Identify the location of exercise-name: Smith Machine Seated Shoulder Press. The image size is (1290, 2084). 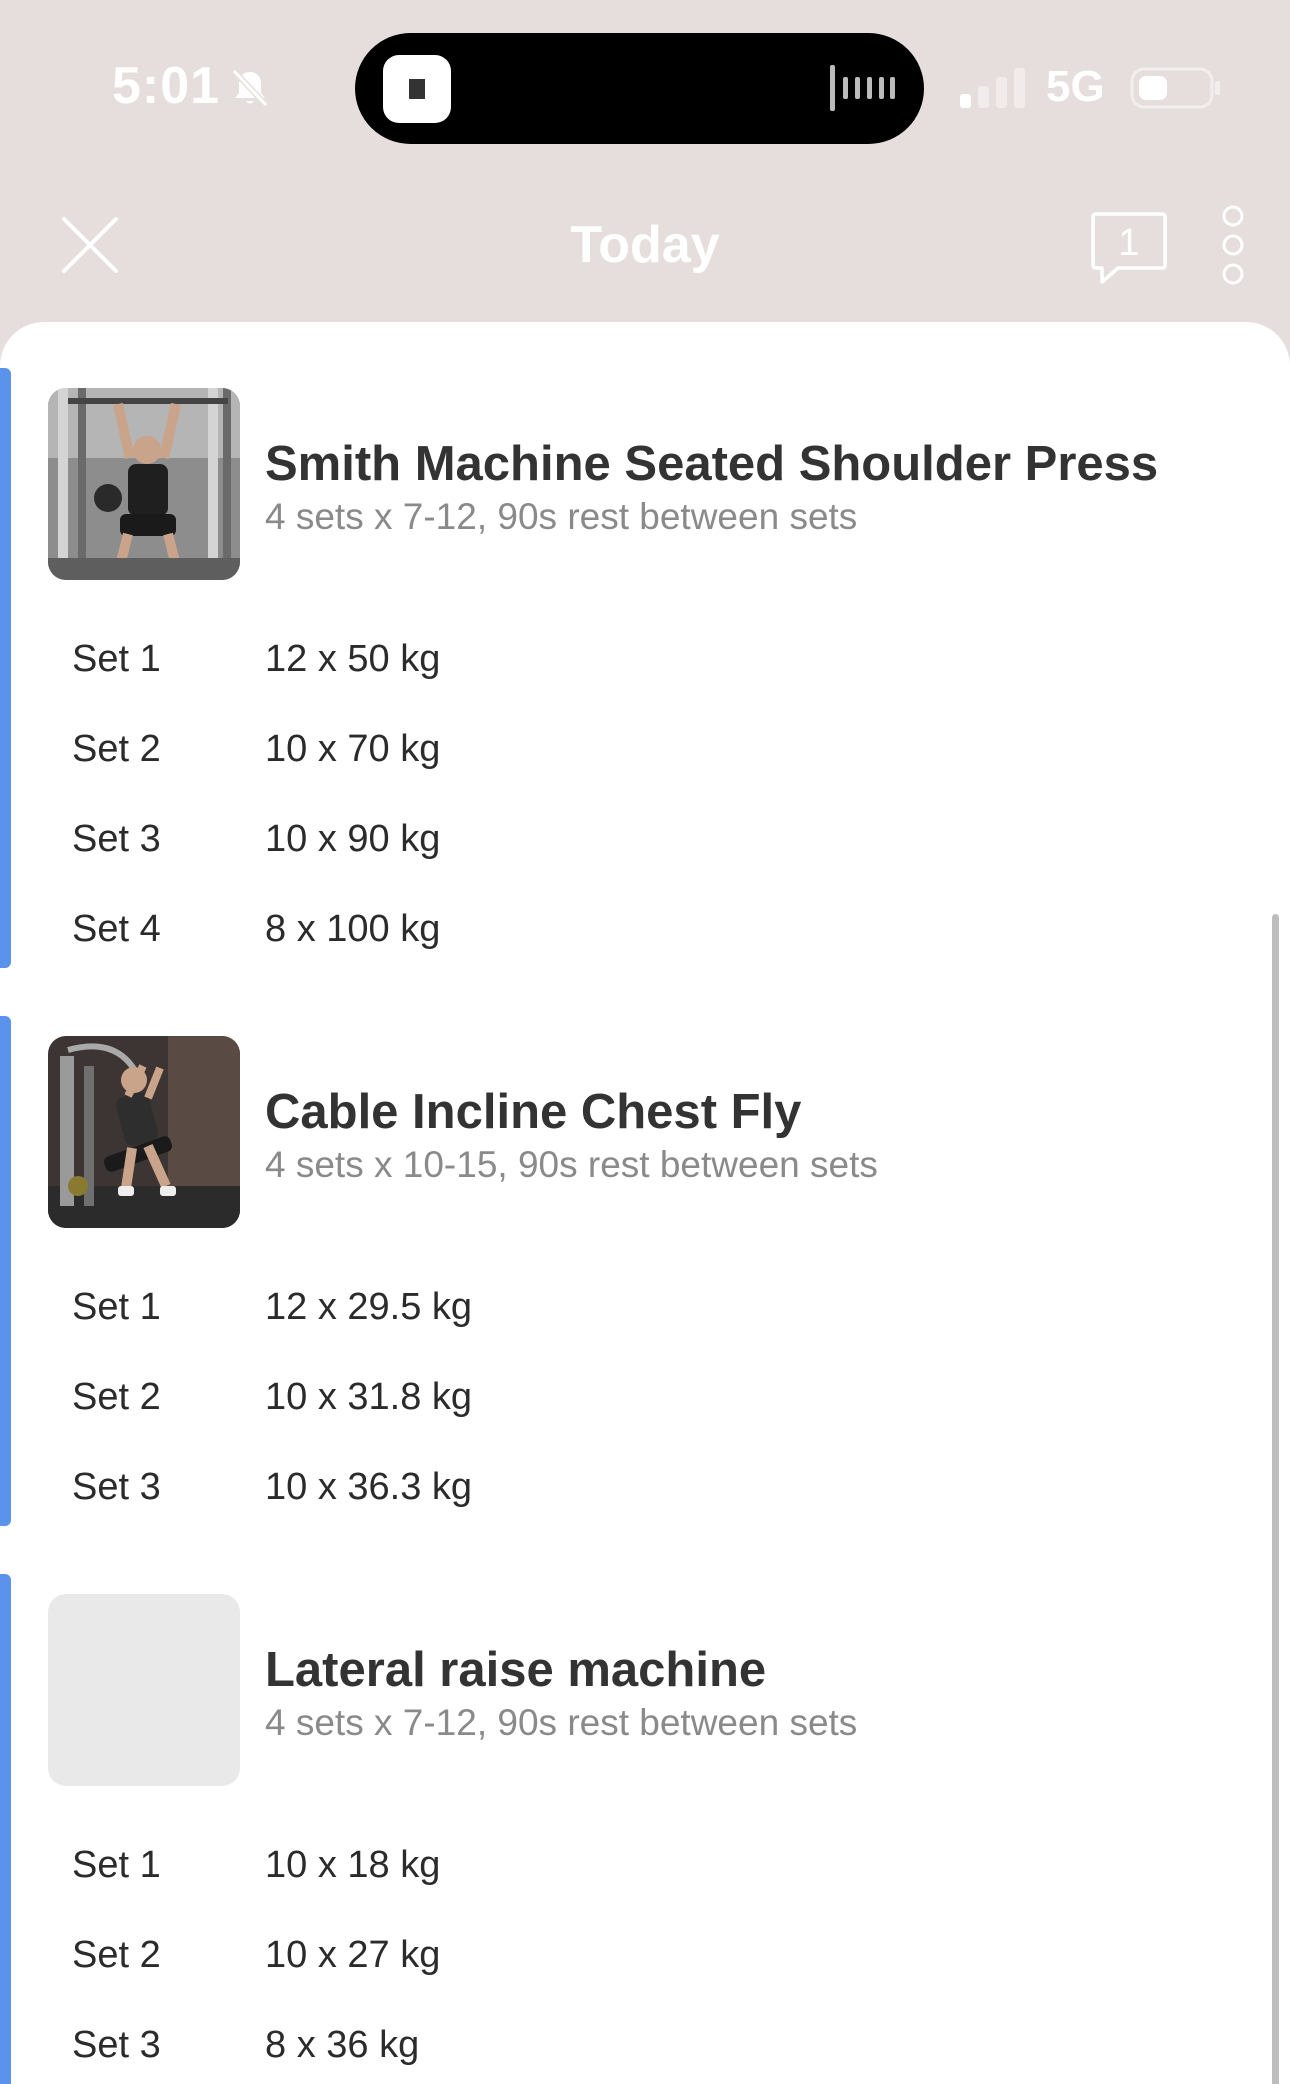
(711, 464).